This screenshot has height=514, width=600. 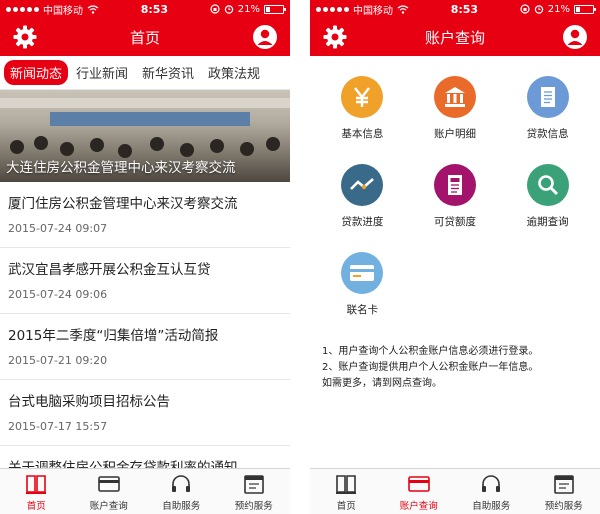 I want to click on grid-item-label: 基本信息, so click(x=362, y=134).